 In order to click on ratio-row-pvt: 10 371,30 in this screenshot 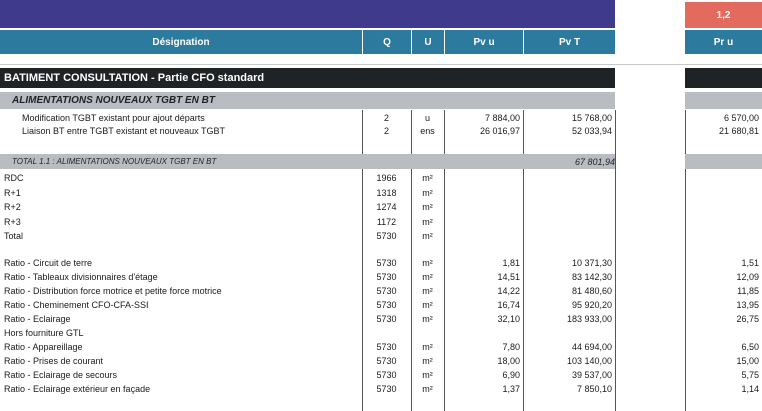, I will do `click(569, 263)`.